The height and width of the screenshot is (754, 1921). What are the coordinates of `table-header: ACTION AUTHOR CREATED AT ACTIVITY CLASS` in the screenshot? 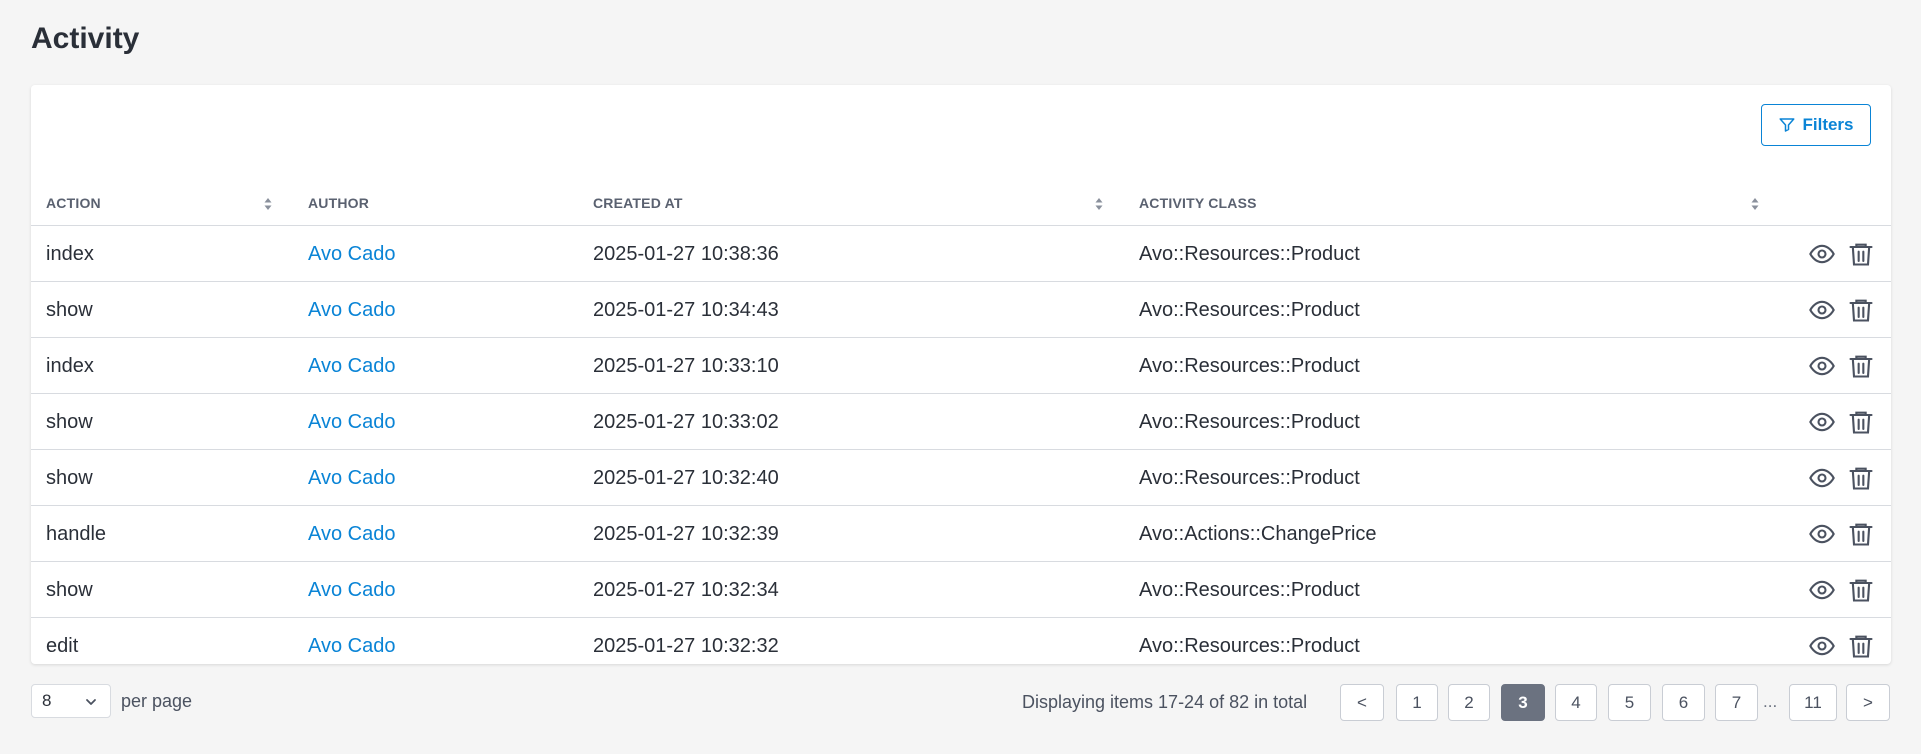 It's located at (961, 203).